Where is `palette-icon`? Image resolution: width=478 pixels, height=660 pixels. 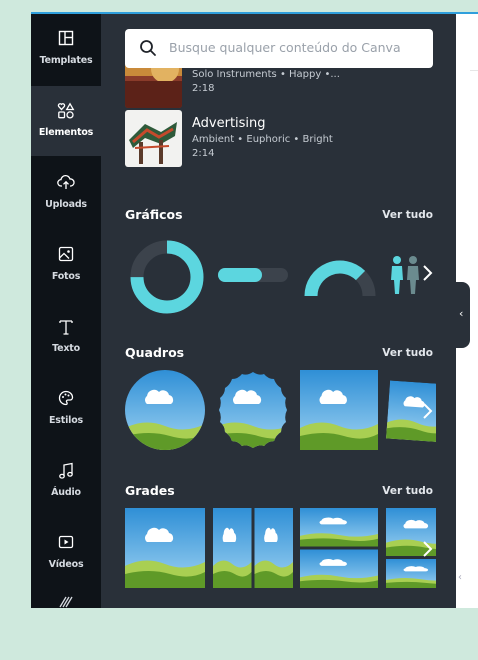 palette-icon is located at coordinates (66, 400).